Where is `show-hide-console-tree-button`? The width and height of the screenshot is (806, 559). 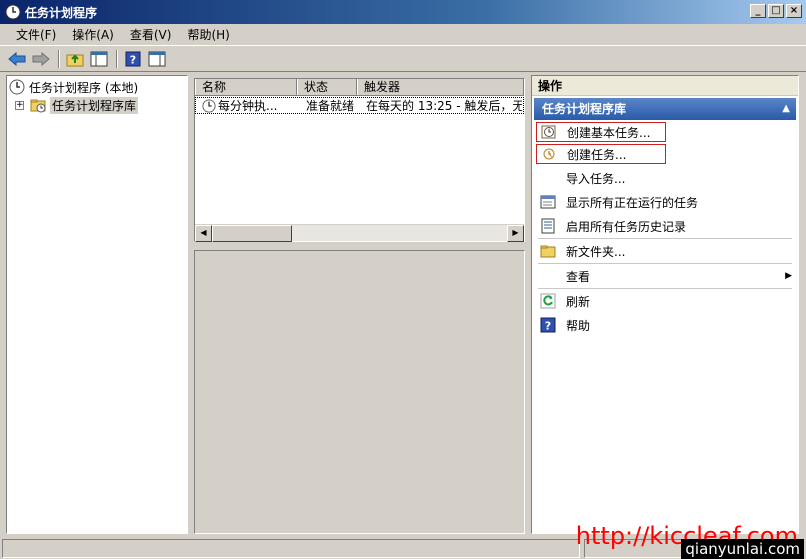
show-hide-console-tree-button is located at coordinates (99, 59).